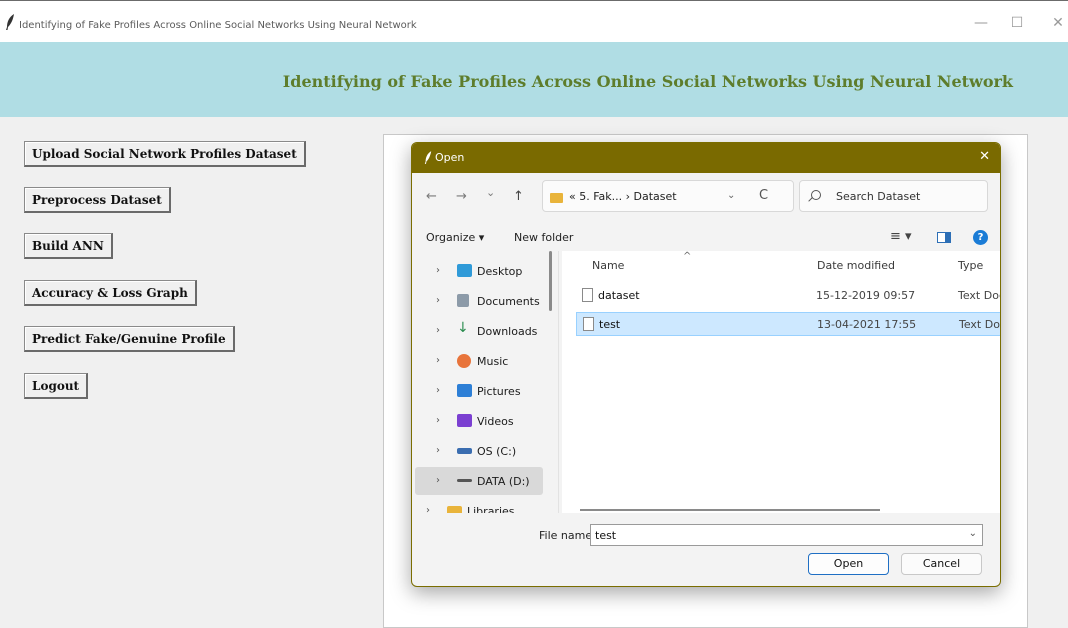 Image resolution: width=1068 pixels, height=628 pixels. Describe the element at coordinates (499, 391) in the screenshot. I see `nav-item-label: Pictures` at that location.